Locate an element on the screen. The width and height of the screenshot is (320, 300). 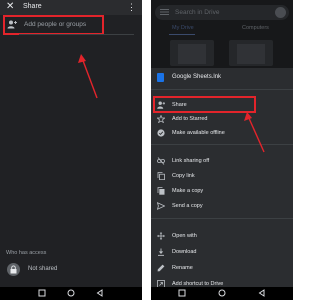
access-row: Not shared is located at coordinates (66, 270).